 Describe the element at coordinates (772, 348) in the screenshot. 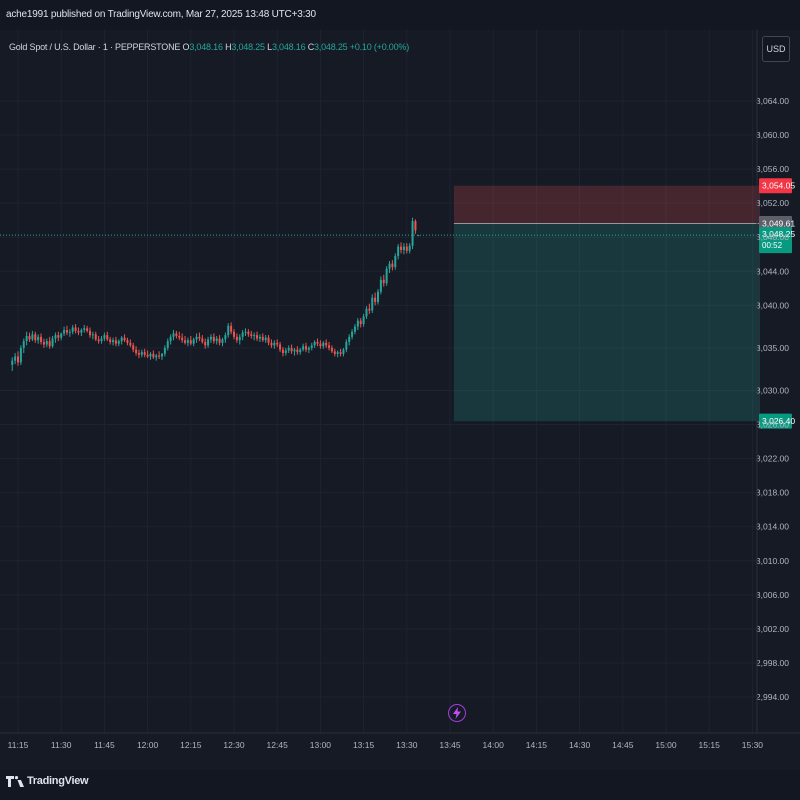

I see `y-tick-label: 3,035.00` at that location.